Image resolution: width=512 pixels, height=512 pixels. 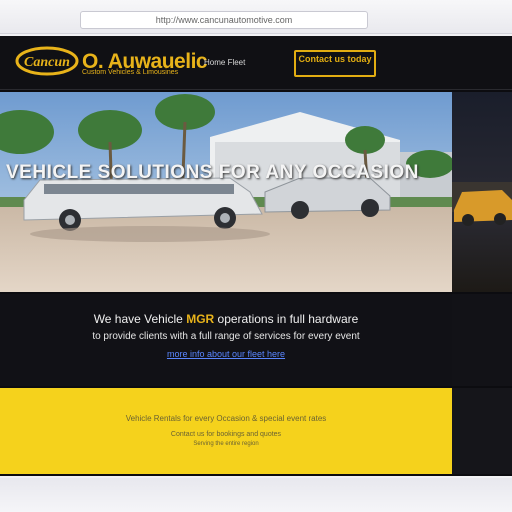 What do you see at coordinates (335, 63) in the screenshot?
I see `contact-cta-button: Contact us today` at bounding box center [335, 63].